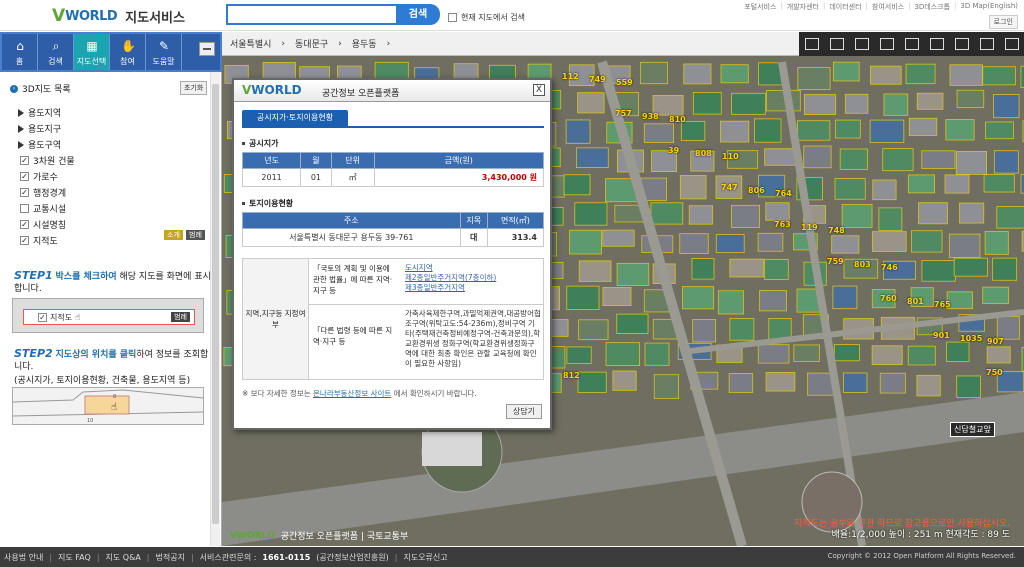  Describe the element at coordinates (353, 336) in the screenshot. I see `zone-question-other: 「다른 법령 등에 따른 지역·지구 등` at that location.